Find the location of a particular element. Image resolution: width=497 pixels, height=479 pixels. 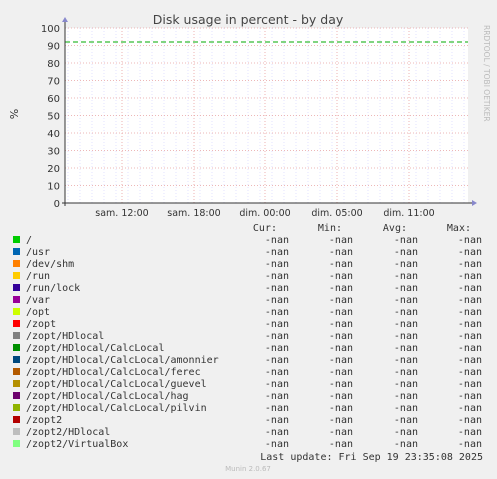

legend-series-name: / is located at coordinates (29, 240).